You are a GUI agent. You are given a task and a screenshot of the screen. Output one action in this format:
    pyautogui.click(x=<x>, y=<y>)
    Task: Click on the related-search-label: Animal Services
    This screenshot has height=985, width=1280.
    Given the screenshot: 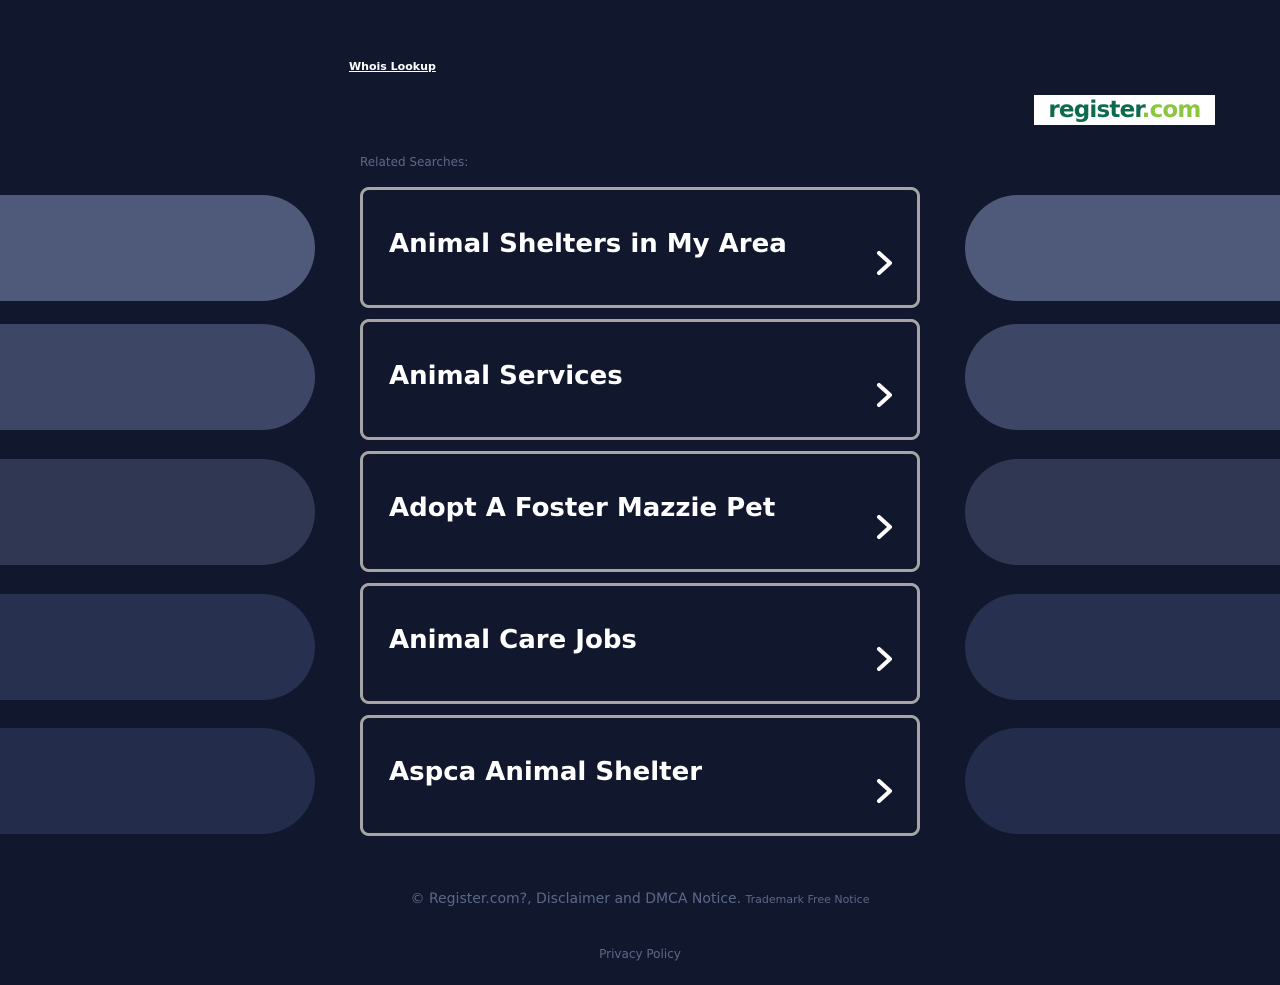 What is the action you would take?
    pyautogui.click(x=506, y=376)
    